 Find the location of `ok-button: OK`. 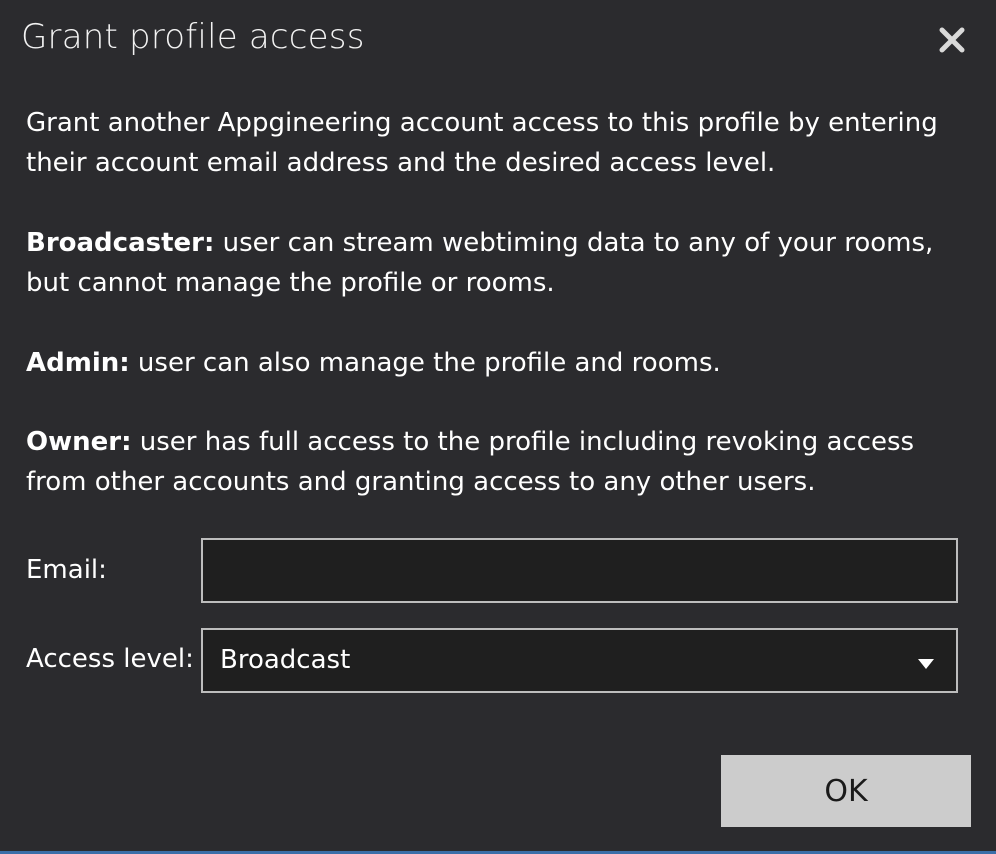

ok-button: OK is located at coordinates (846, 791).